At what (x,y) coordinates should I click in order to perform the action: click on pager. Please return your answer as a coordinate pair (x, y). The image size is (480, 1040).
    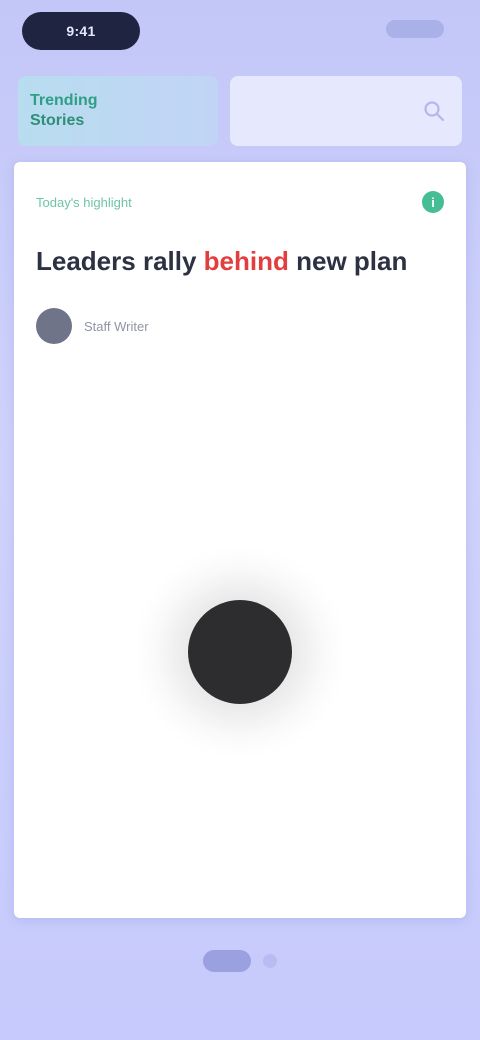
    Looking at the image, I should click on (240, 961).